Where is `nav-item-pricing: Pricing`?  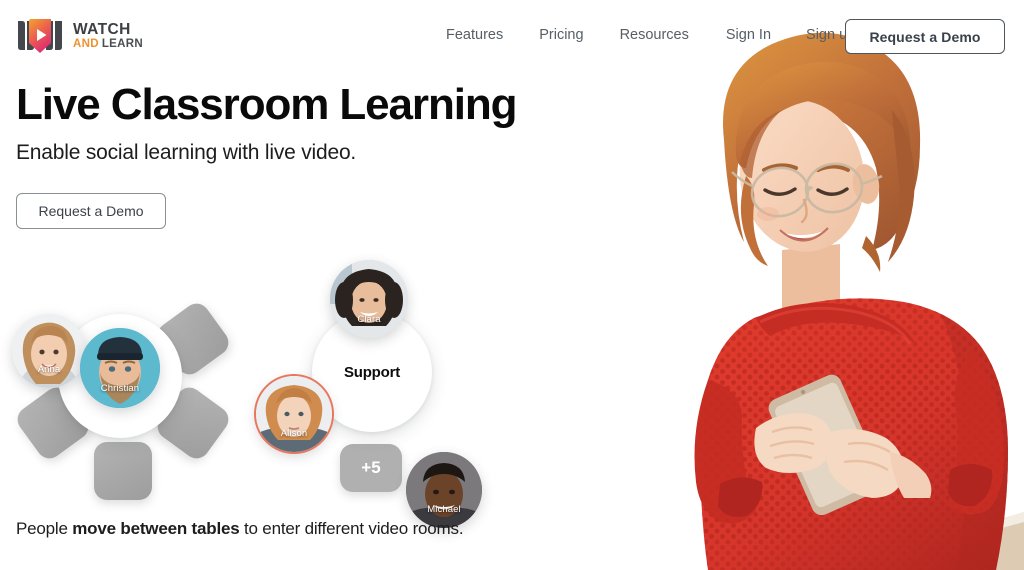 nav-item-pricing: Pricing is located at coordinates (561, 35).